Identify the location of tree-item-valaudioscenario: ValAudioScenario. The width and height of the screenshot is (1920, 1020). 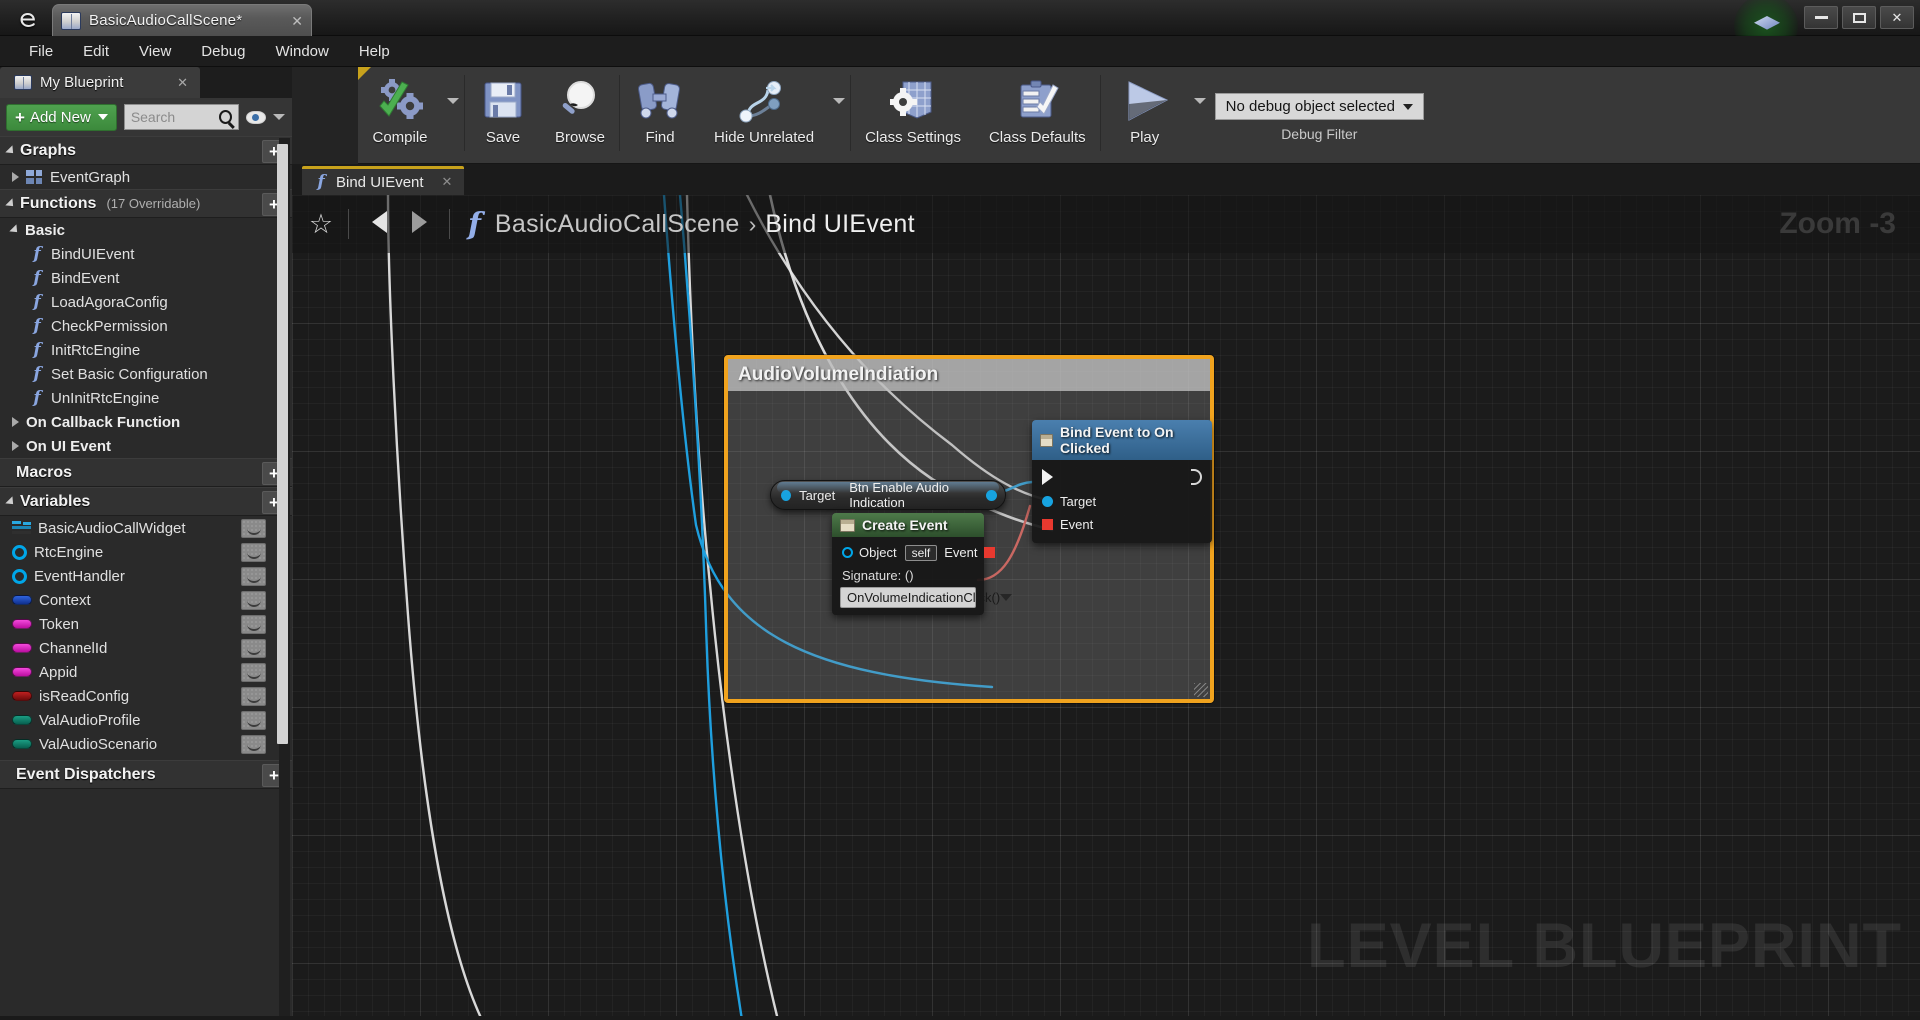
(146, 744).